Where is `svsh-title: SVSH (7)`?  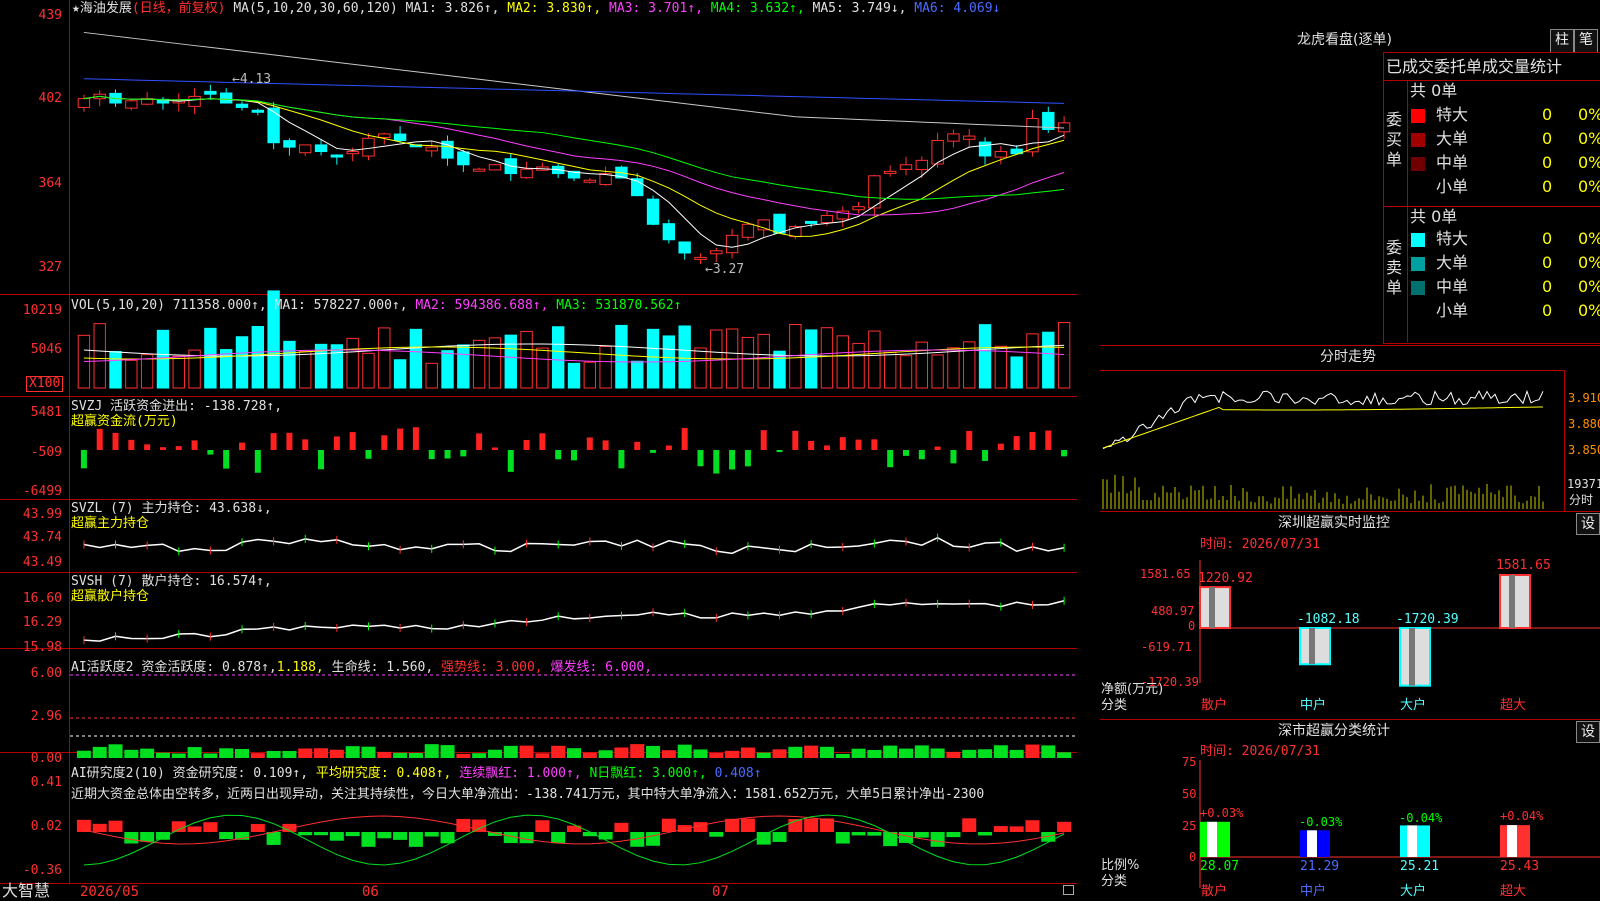
svsh-title: SVSH (7) is located at coordinates (102, 581).